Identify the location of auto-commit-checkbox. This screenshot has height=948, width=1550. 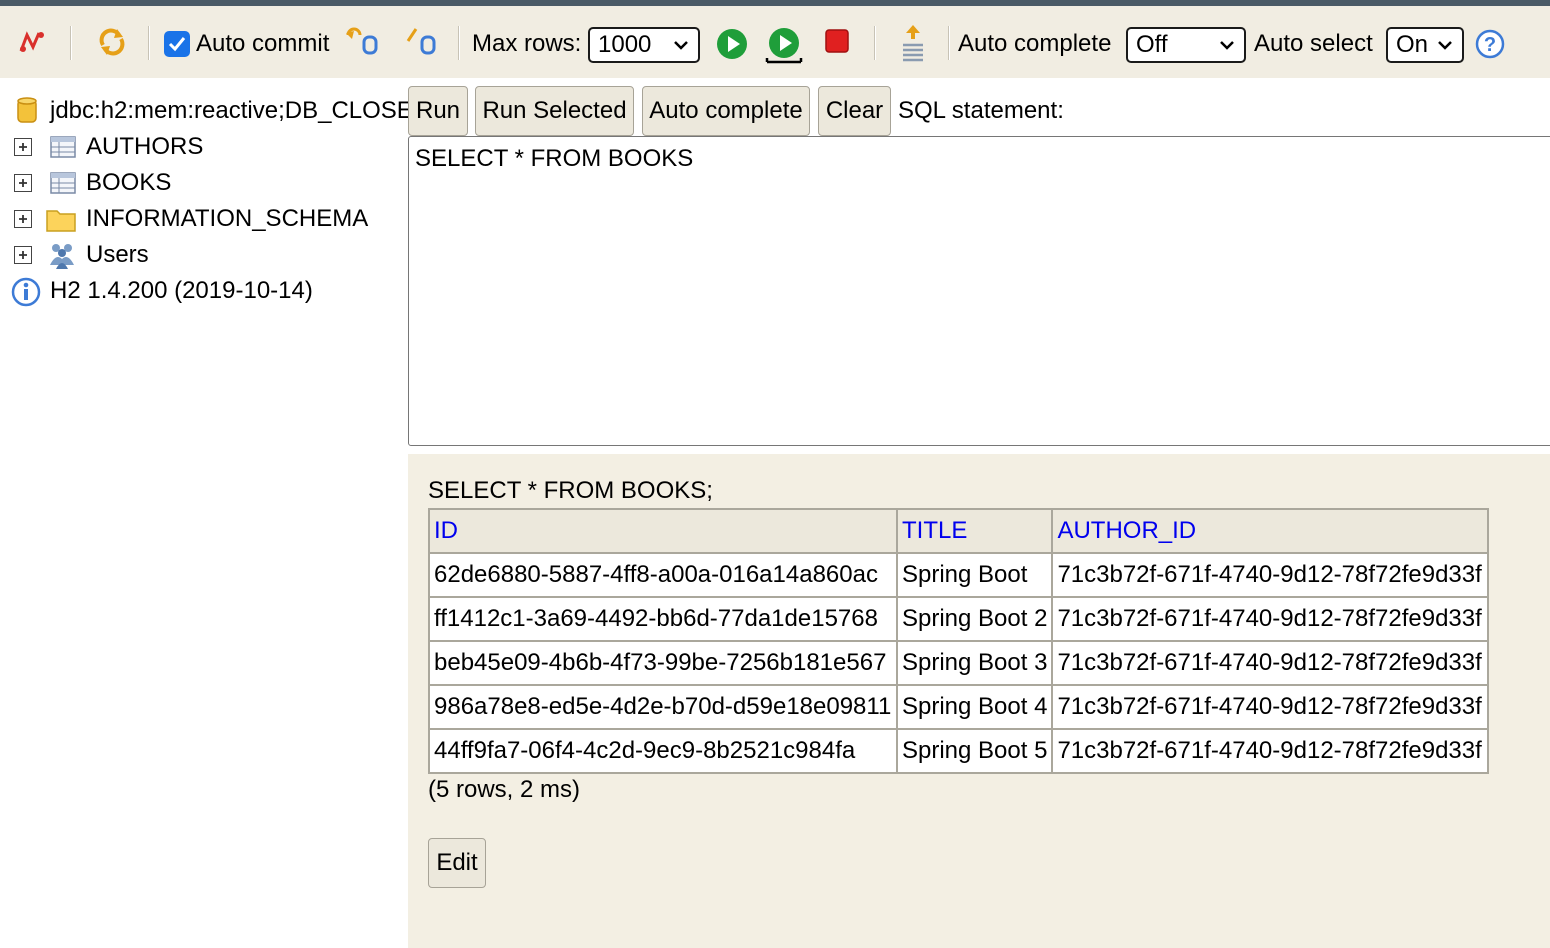
(177, 44).